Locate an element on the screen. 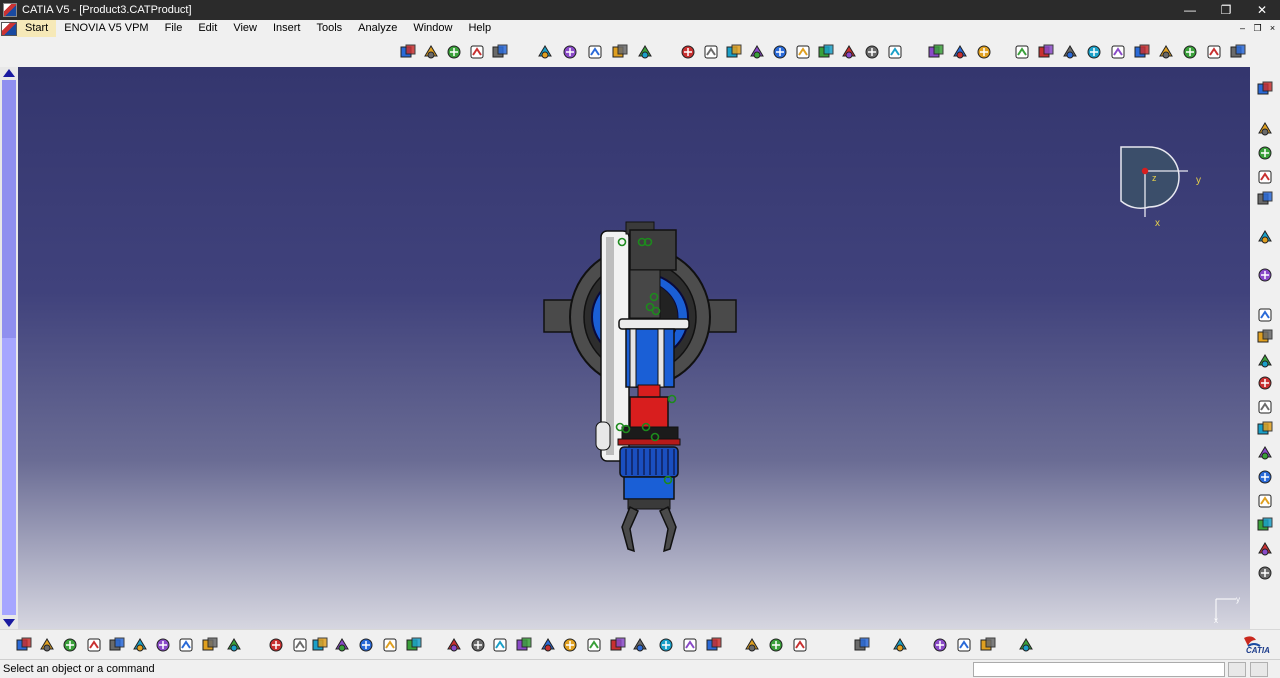 The height and width of the screenshot is (678, 1280). smart-move-icon is located at coordinates (1265, 361).